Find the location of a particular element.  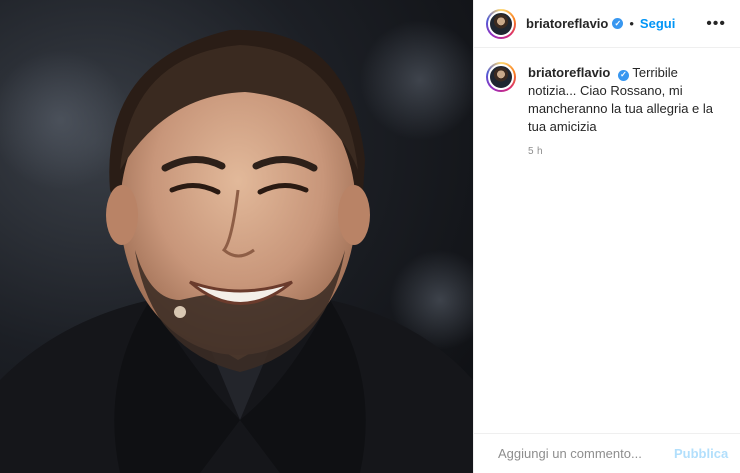

follow-button: Segui is located at coordinates (657, 23).